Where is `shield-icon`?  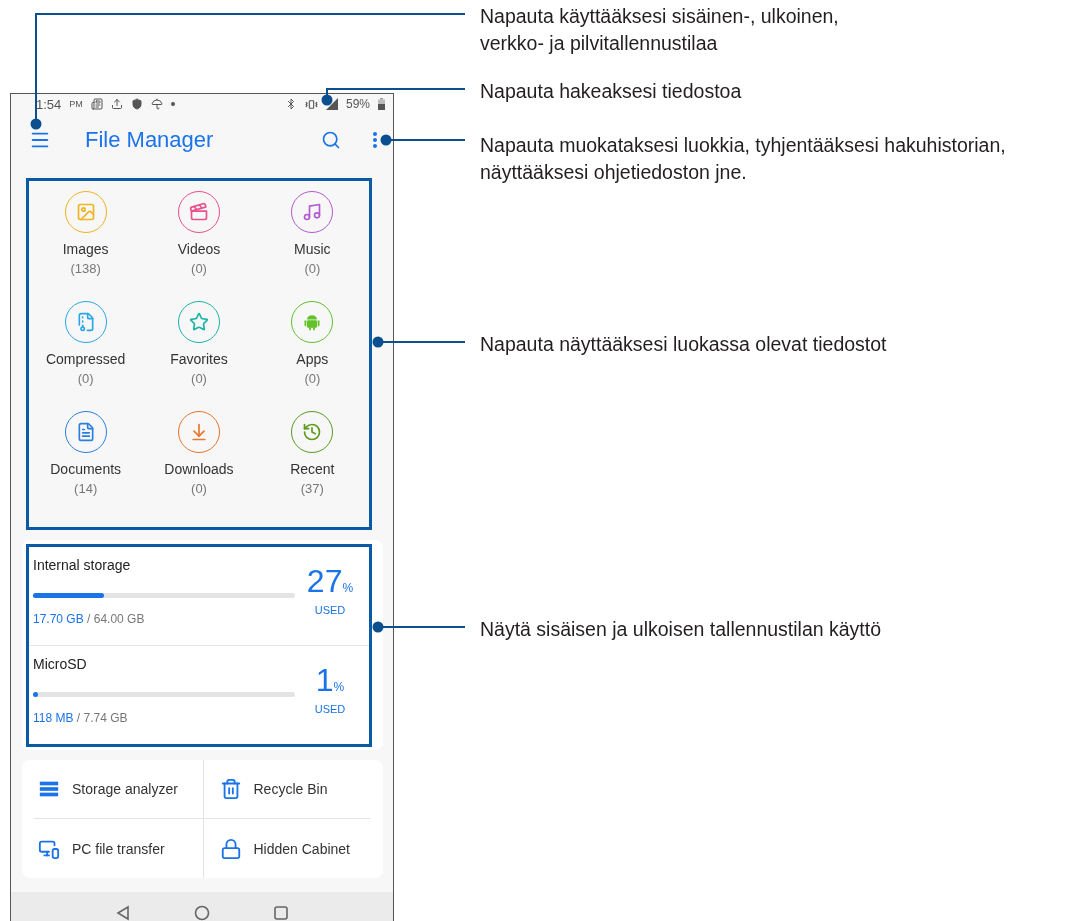 shield-icon is located at coordinates (136, 104).